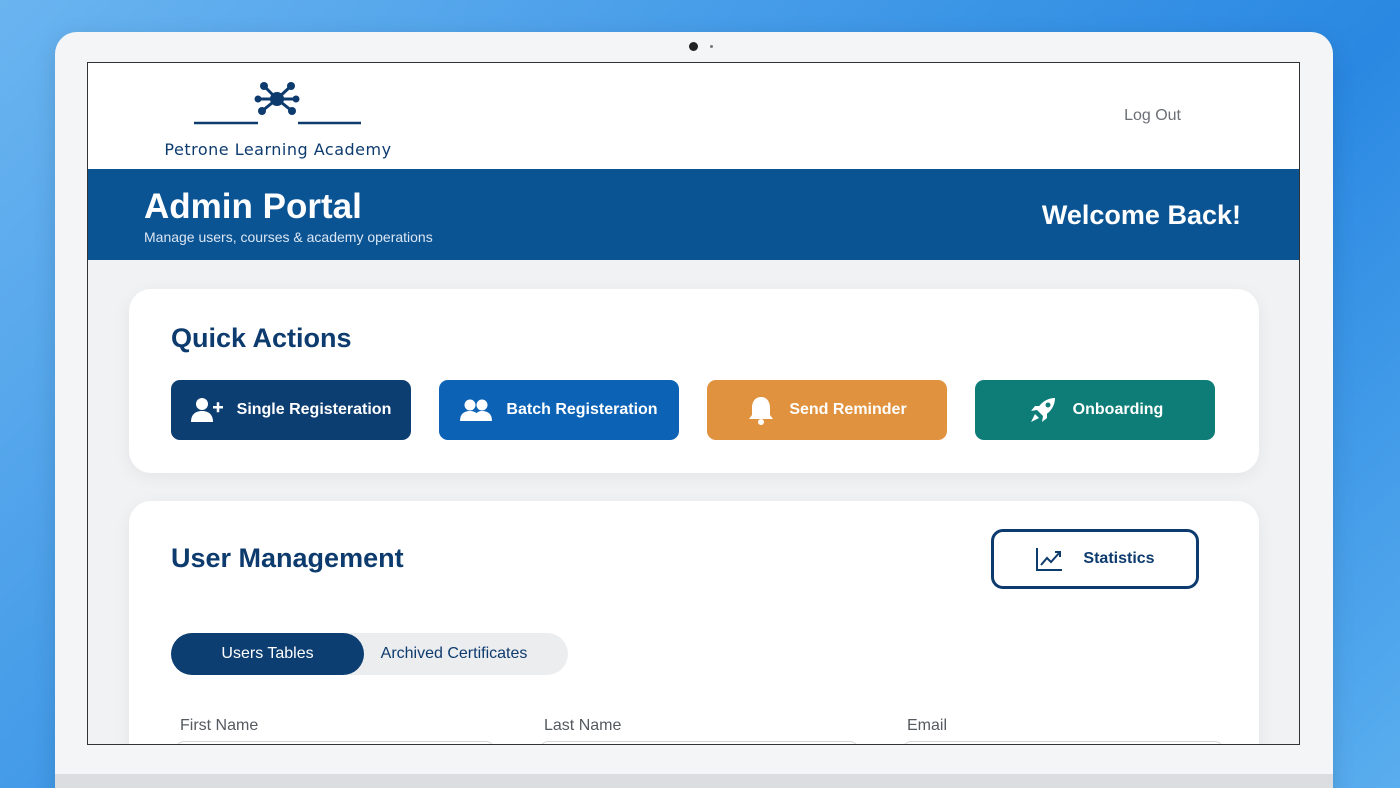 The height and width of the screenshot is (788, 1400). What do you see at coordinates (1042, 410) in the screenshot?
I see `rocket-icon` at bounding box center [1042, 410].